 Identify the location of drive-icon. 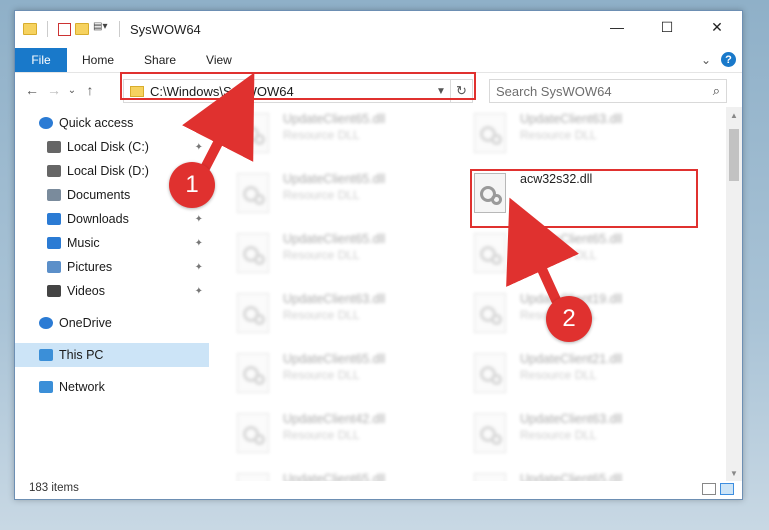
(54, 171).